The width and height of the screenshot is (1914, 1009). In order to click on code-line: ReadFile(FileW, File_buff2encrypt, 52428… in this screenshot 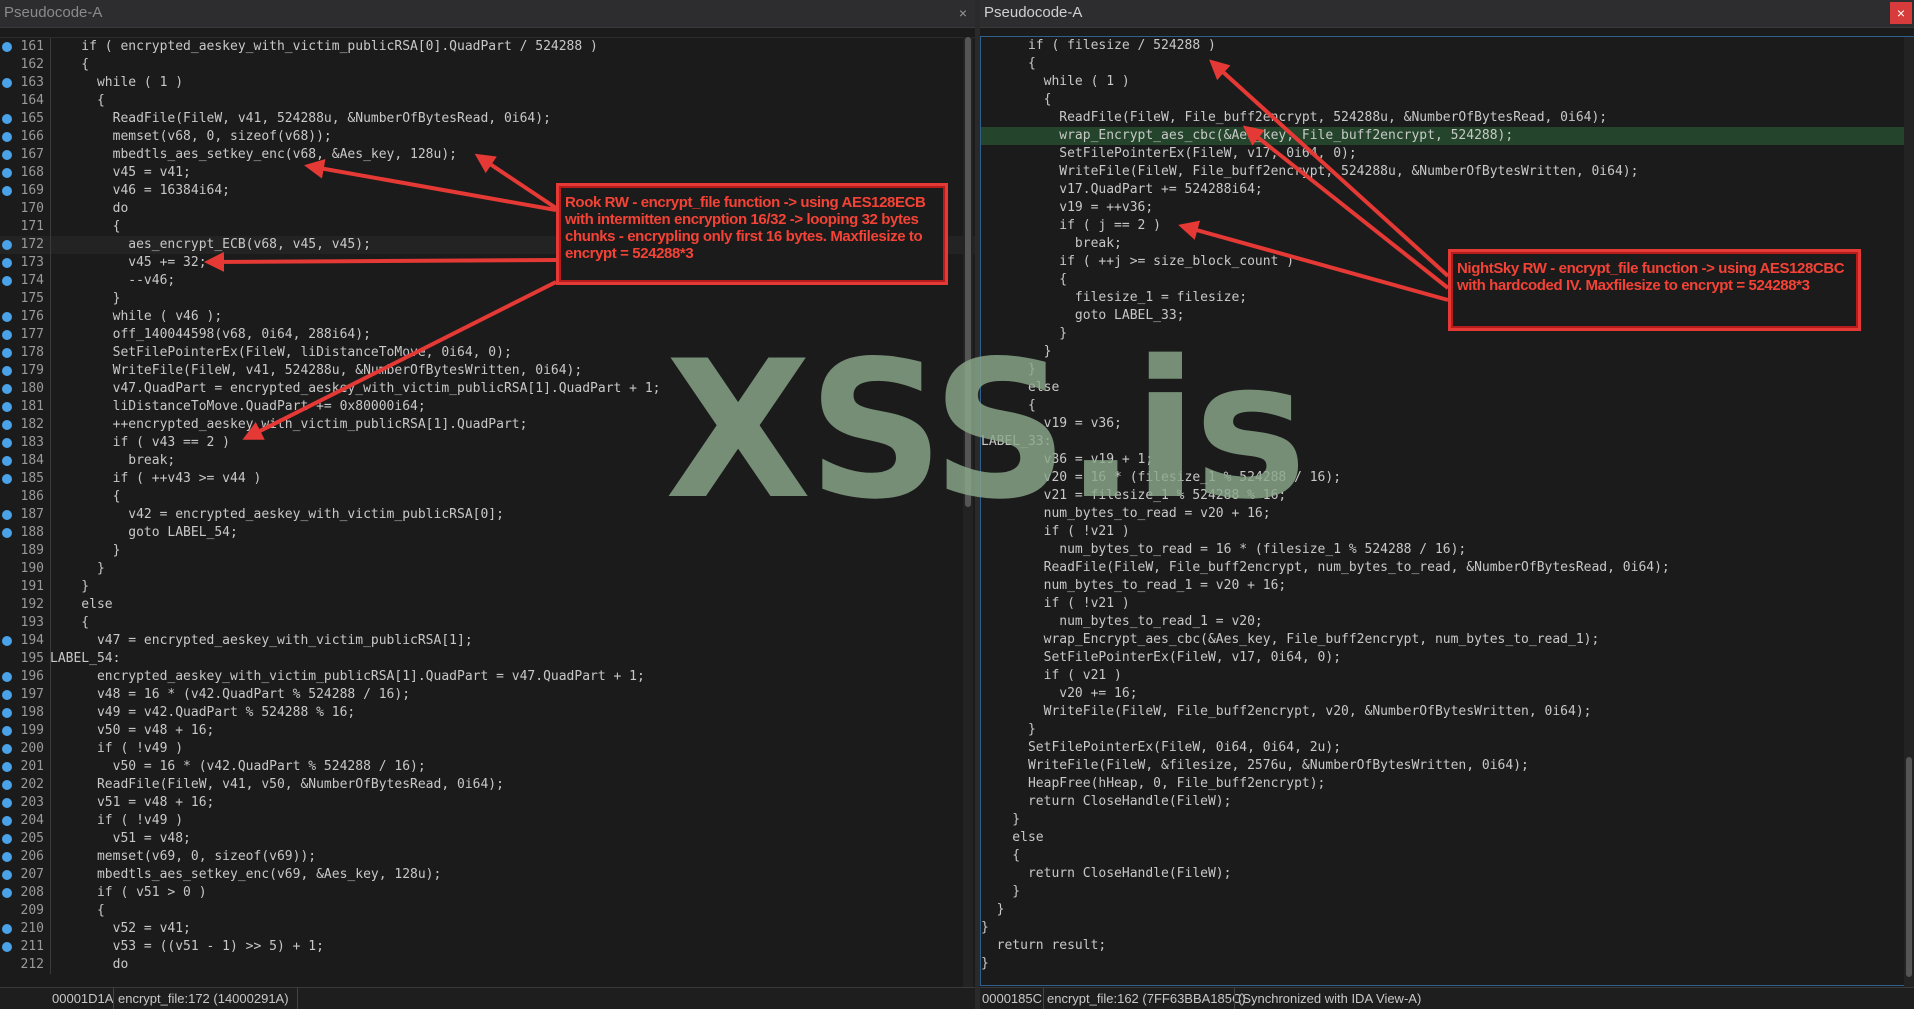, I will do `click(1447, 118)`.